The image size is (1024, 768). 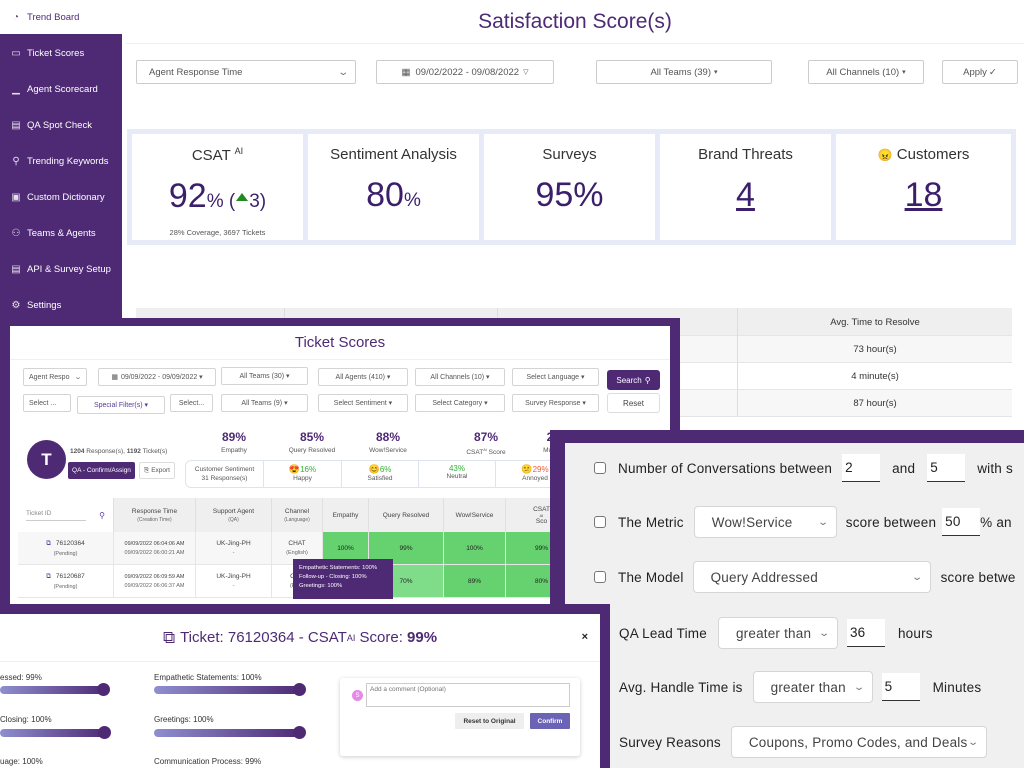 What do you see at coordinates (811, 577) in the screenshot?
I see `model-select: Query Addressed ⌄` at bounding box center [811, 577].